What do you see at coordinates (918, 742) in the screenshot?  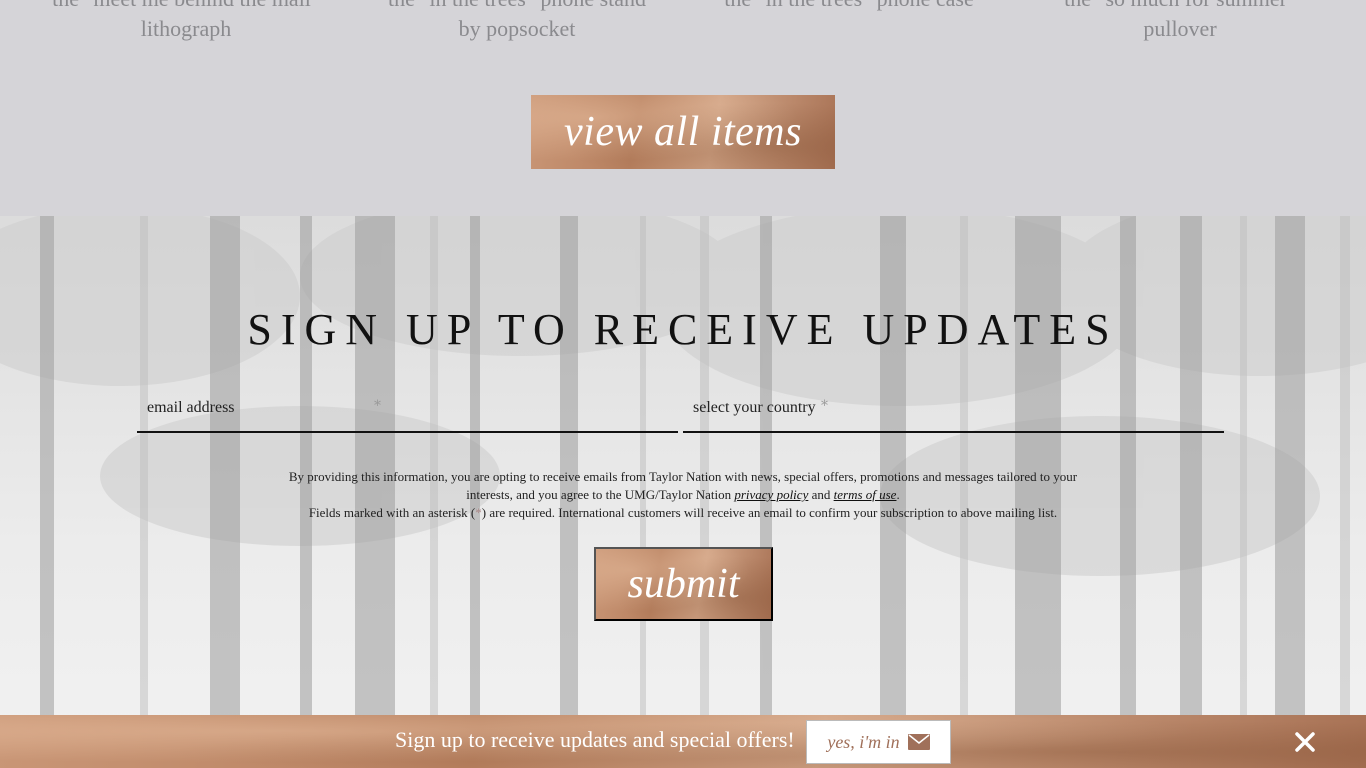 I see `envelope-icon` at bounding box center [918, 742].